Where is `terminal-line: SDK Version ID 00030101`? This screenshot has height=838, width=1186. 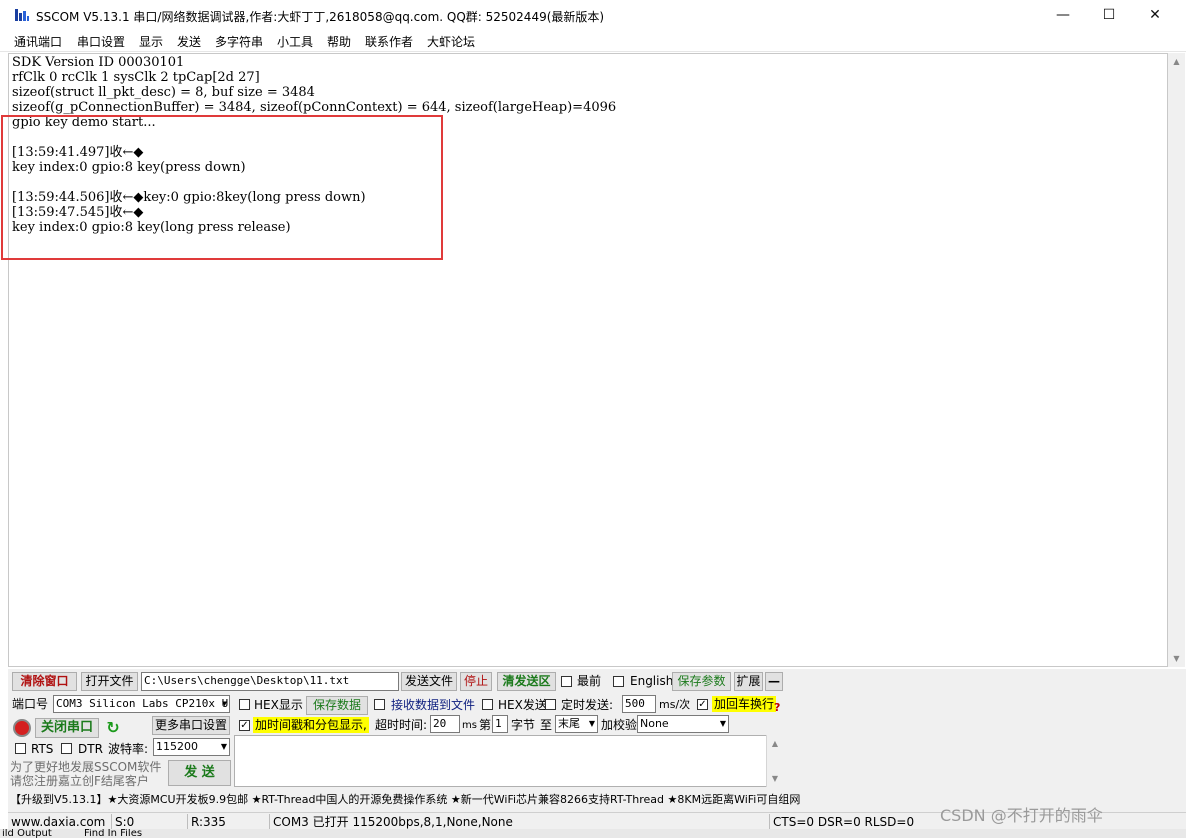 terminal-line: SDK Version ID 00030101 is located at coordinates (98, 62).